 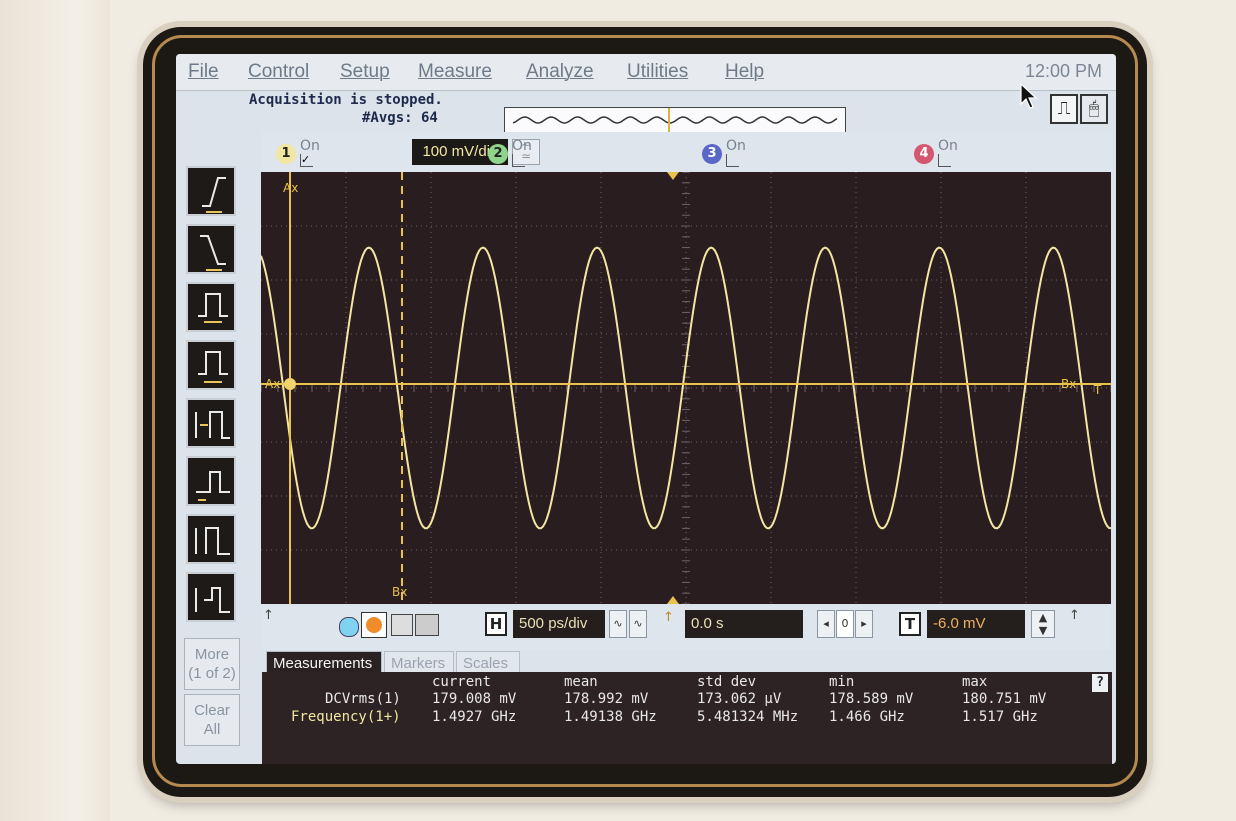 What do you see at coordinates (346, 100) in the screenshot?
I see `acquisition-status: Acquisition is stopped.` at bounding box center [346, 100].